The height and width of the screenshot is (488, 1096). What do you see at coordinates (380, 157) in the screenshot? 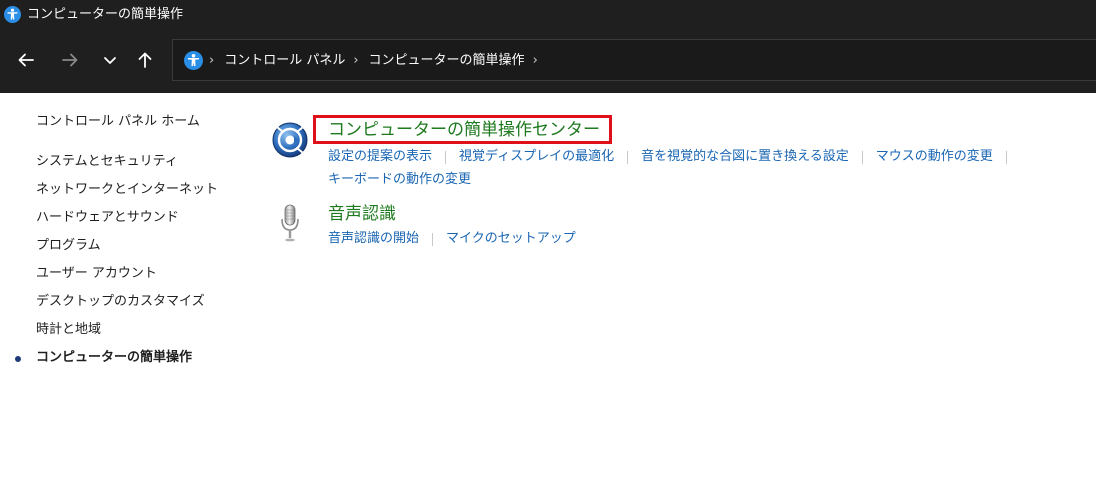
I see `link-suggested-settings: 設定の提案の表示` at bounding box center [380, 157].